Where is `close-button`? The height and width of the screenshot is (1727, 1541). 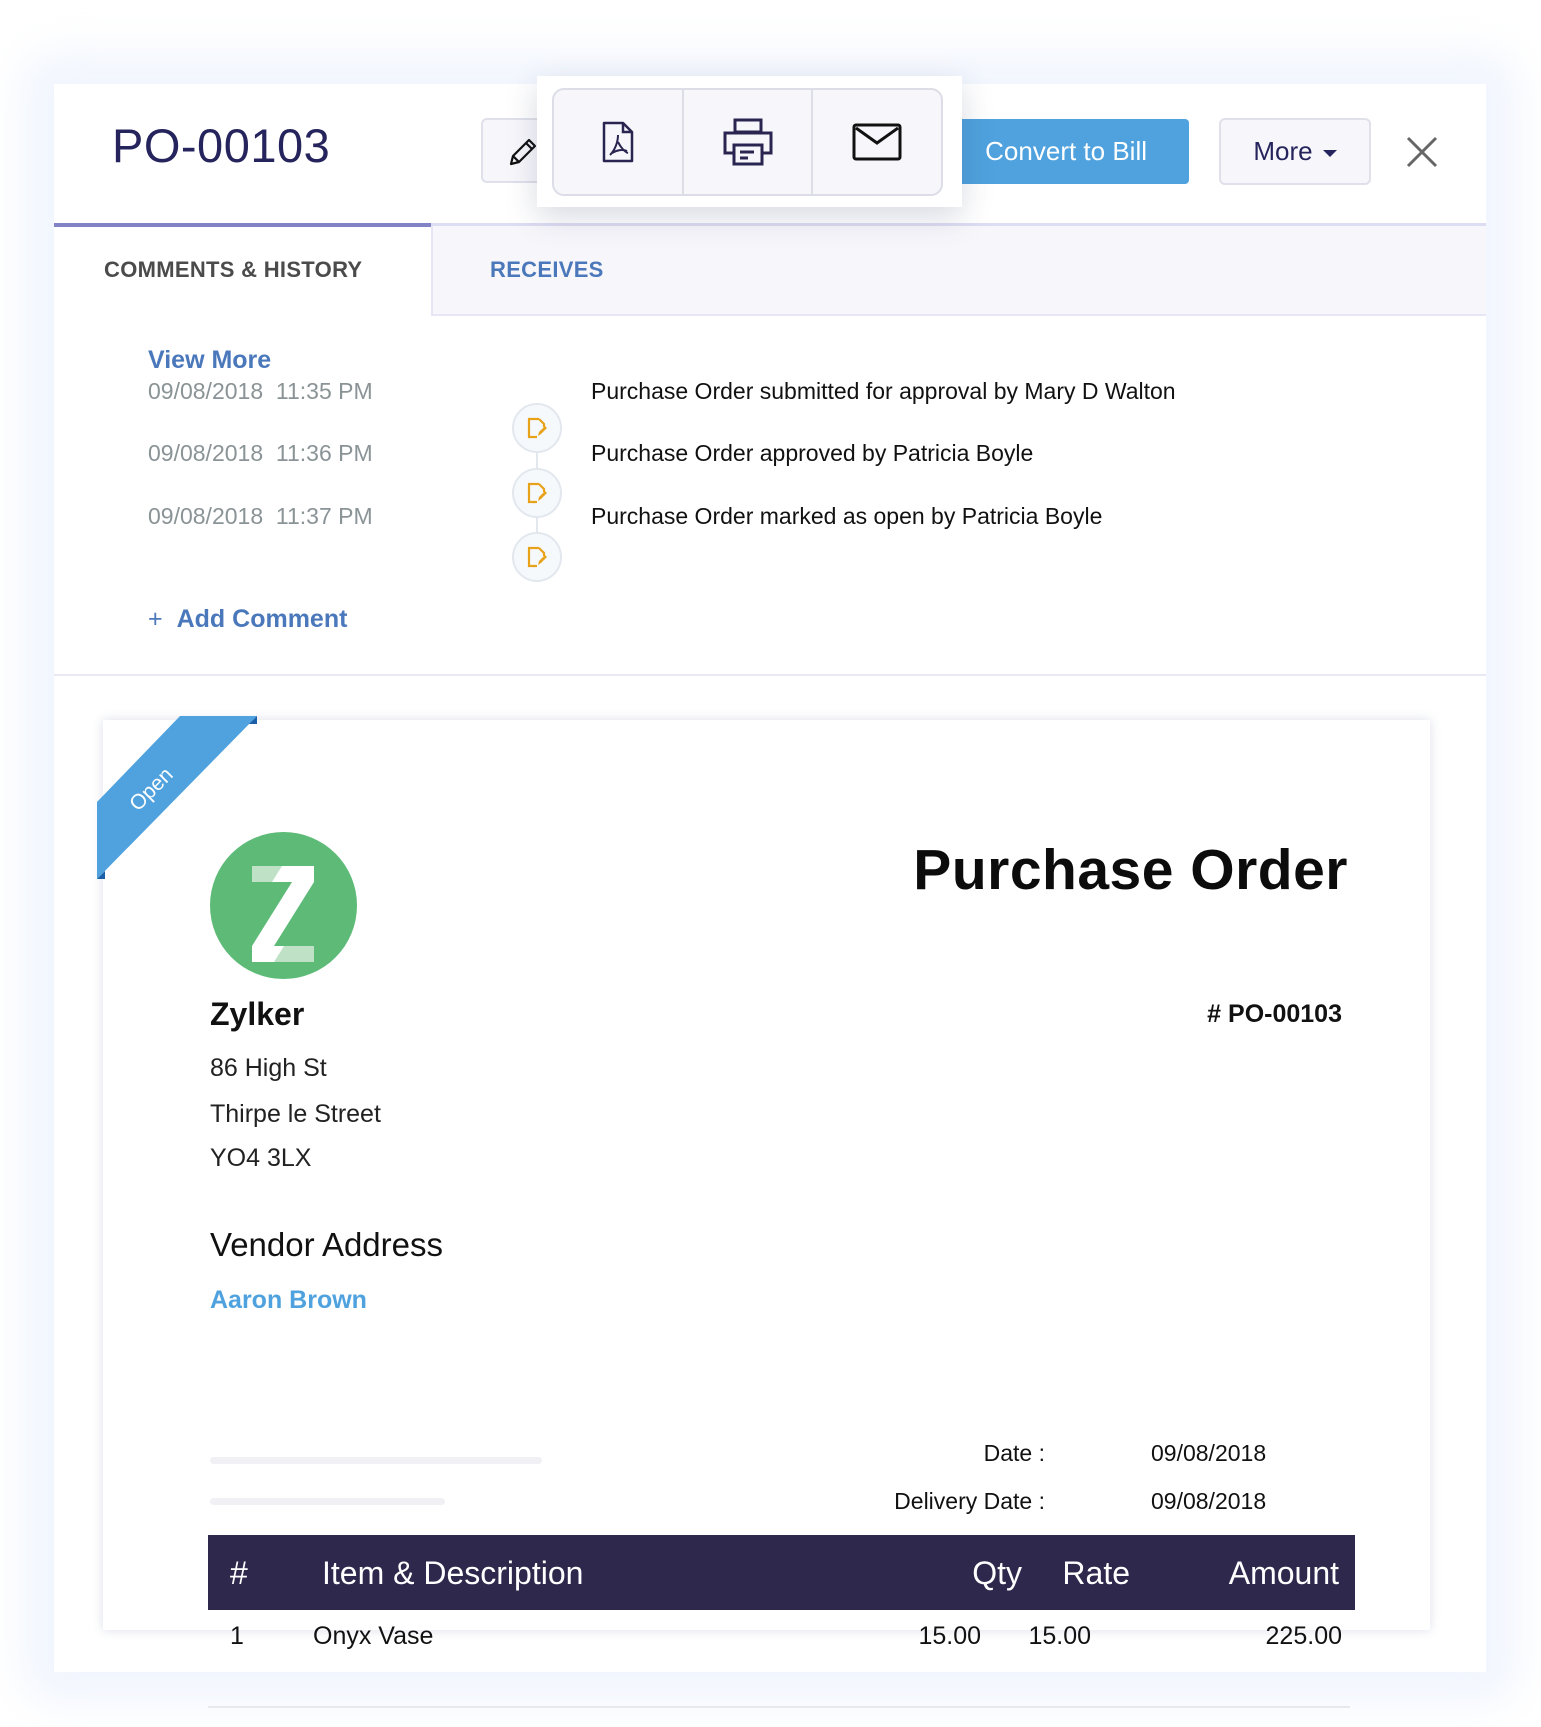 close-button is located at coordinates (1422, 152).